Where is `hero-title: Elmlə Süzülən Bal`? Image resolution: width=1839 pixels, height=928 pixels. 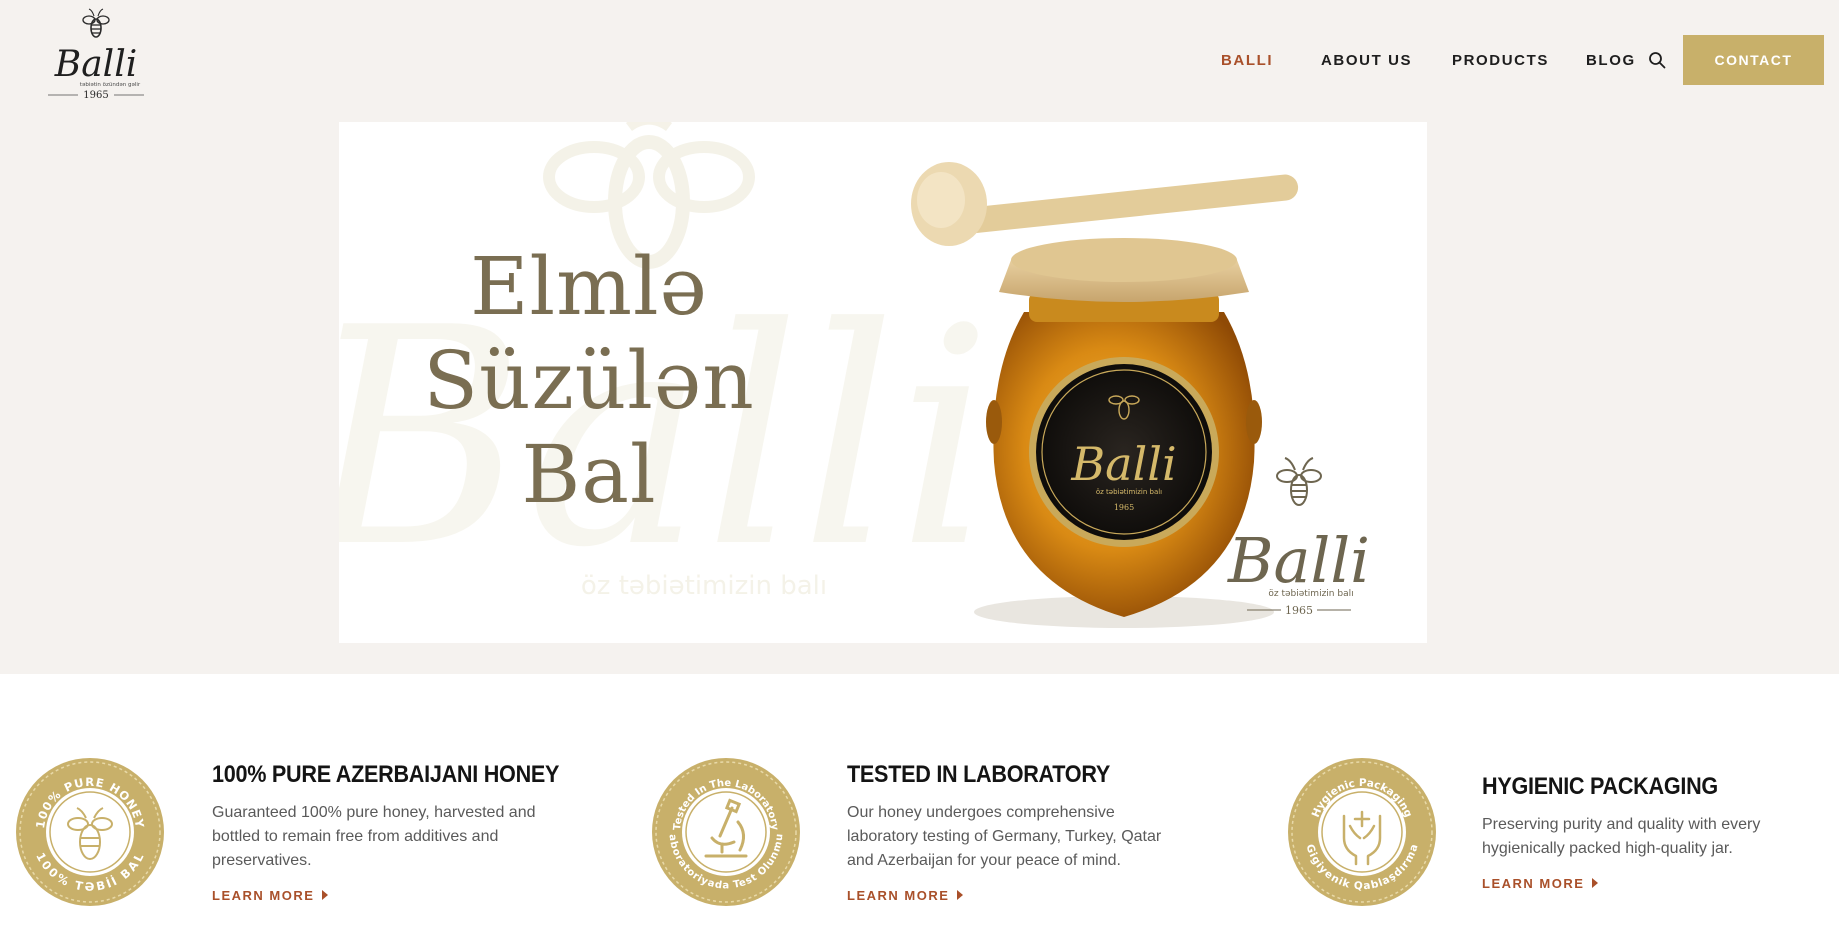
hero-title: Elmlə Süzülən Bal is located at coordinates (589, 381).